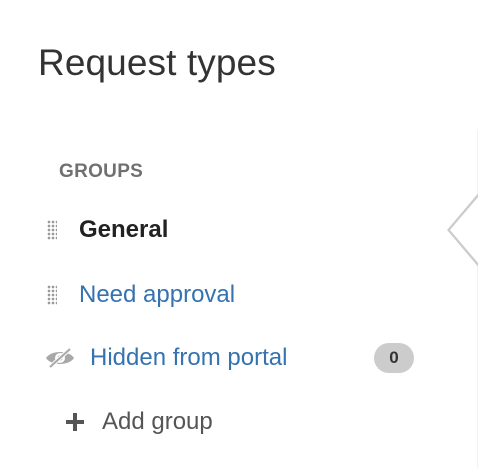 This screenshot has height=468, width=478. Describe the element at coordinates (394, 358) in the screenshot. I see `count-badge: 0` at that location.